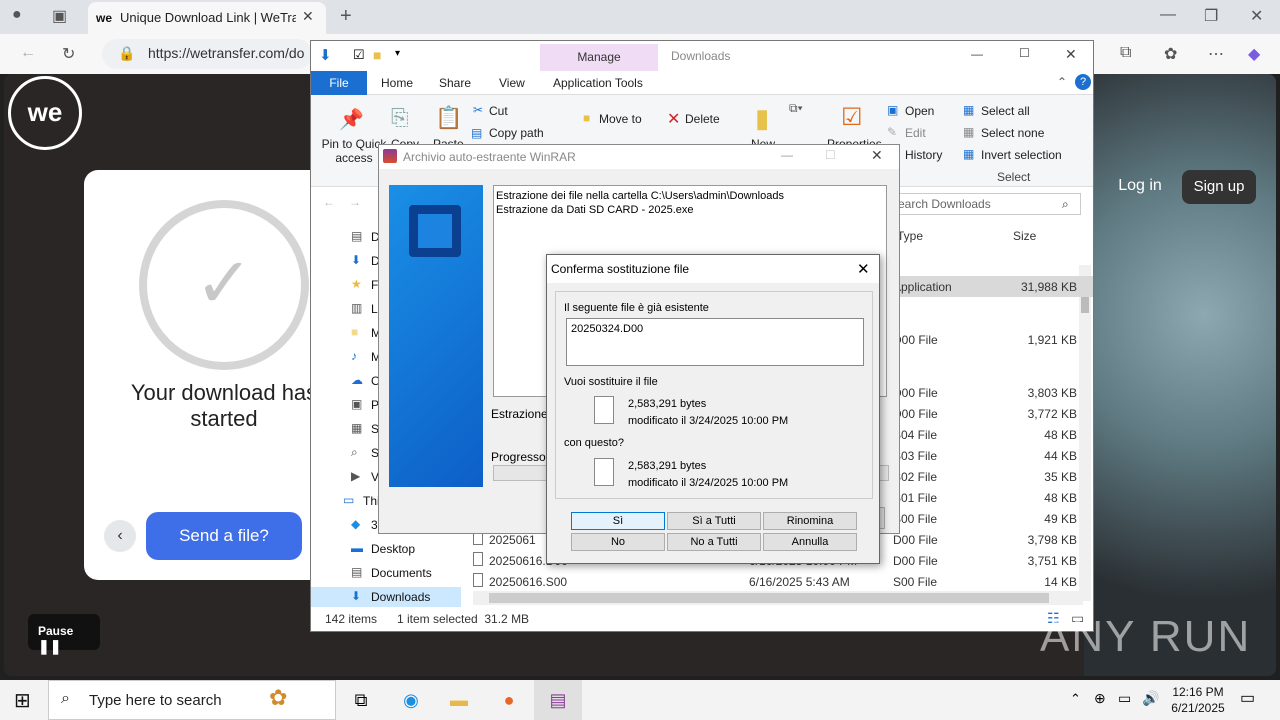 Image resolution: width=1280 pixels, height=720 pixels. Describe the element at coordinates (1216, 54) in the screenshot. I see `more-icon: ⋯` at that location.